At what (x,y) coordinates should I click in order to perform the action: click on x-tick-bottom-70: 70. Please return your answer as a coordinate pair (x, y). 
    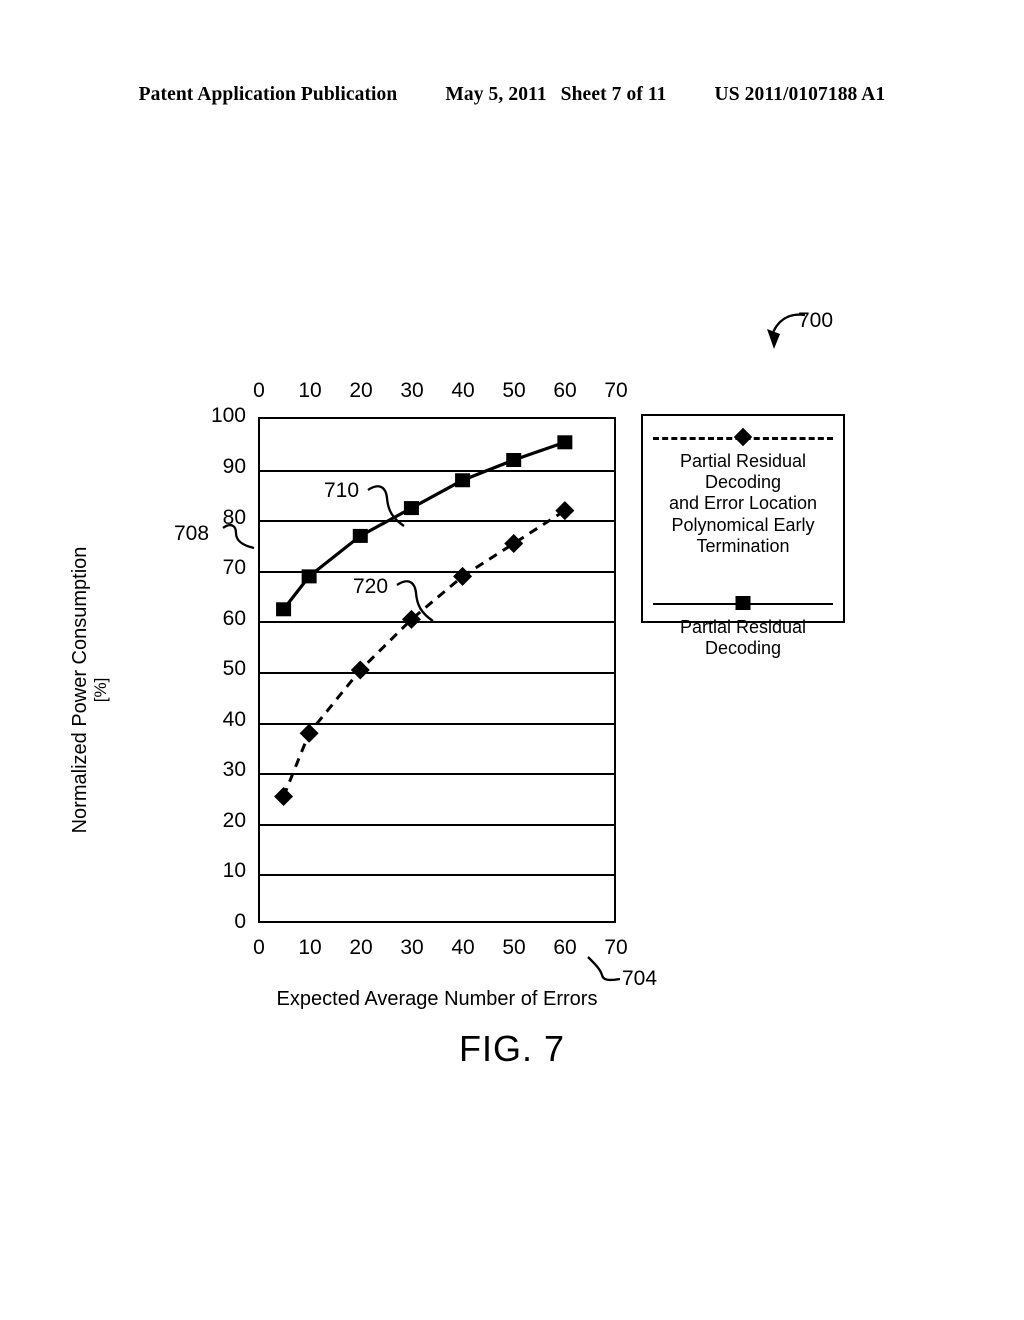
    Looking at the image, I should click on (616, 947).